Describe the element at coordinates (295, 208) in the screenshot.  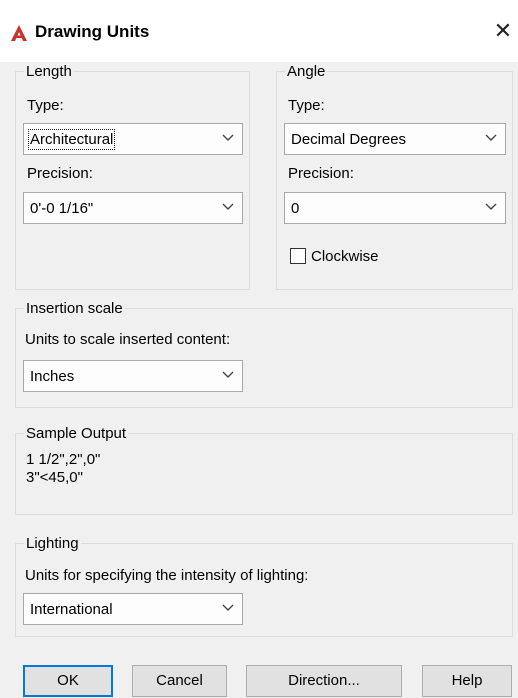
I see `angle-precision-value: 0` at that location.